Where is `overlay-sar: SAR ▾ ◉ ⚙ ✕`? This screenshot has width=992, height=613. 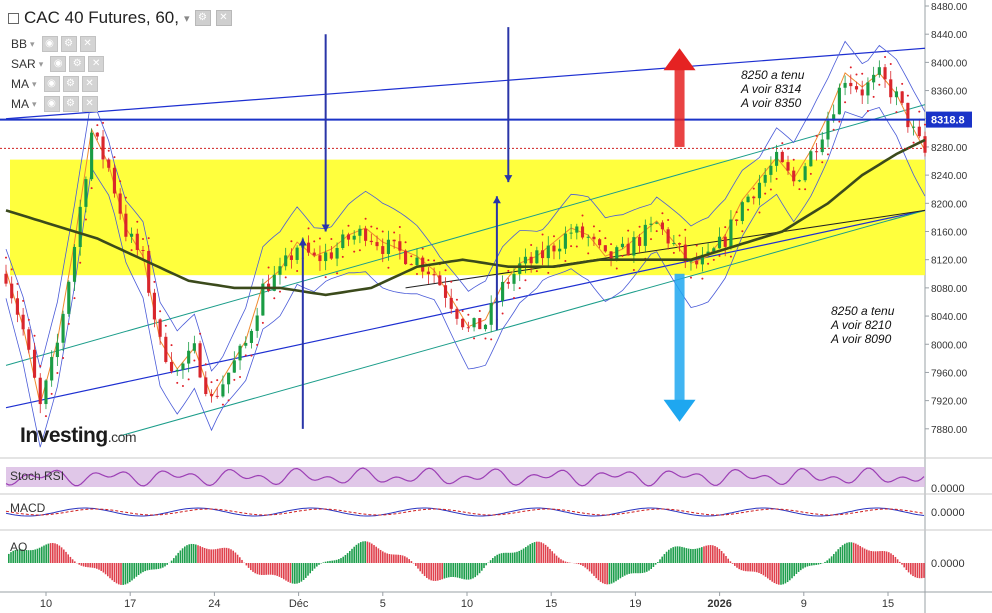
overlay-sar: SAR ▾ ◉ ⚙ ✕ is located at coordinates (58, 64).